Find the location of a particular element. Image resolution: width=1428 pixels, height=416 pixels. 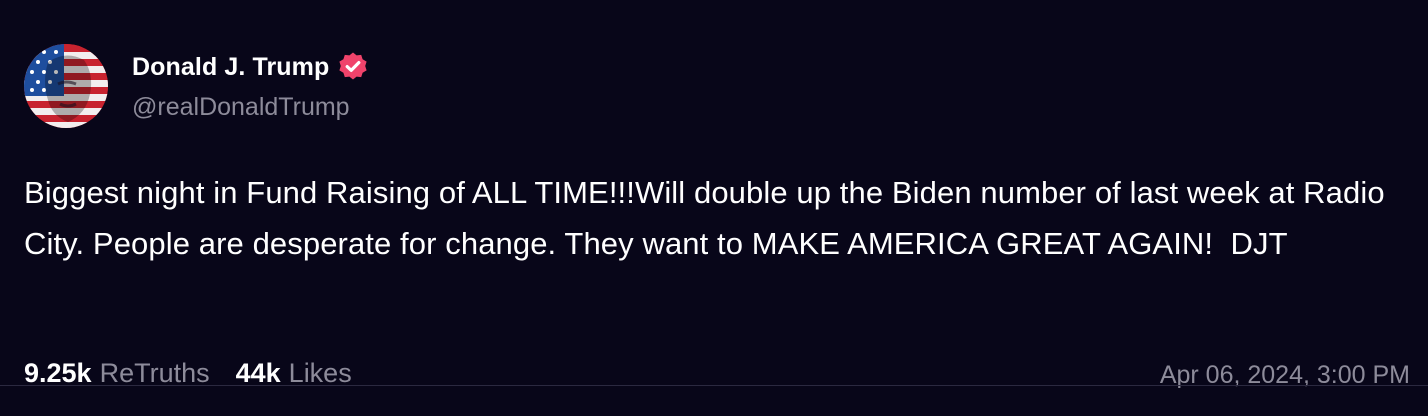

flag-portrait-icon is located at coordinates (66, 86).